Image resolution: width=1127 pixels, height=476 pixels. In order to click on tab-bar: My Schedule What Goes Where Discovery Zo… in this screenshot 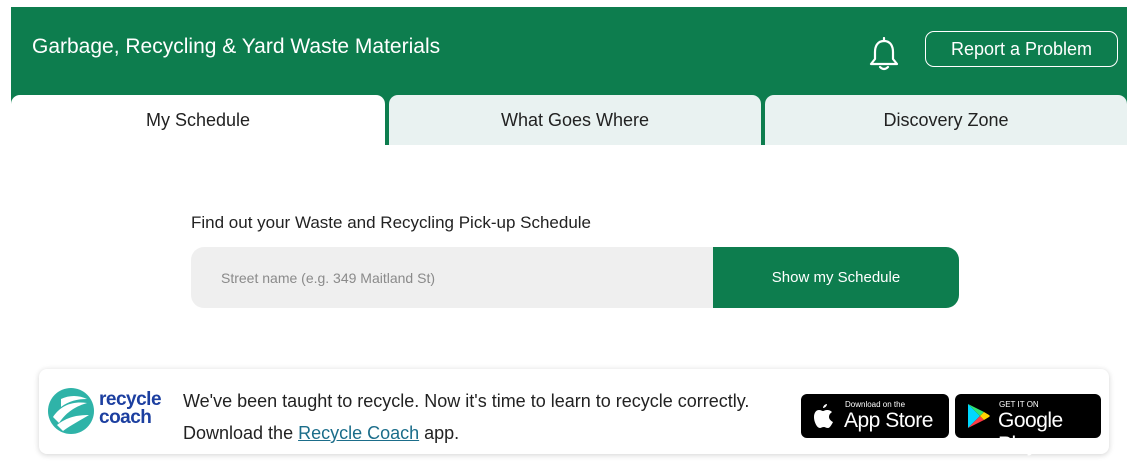, I will do `click(569, 120)`.